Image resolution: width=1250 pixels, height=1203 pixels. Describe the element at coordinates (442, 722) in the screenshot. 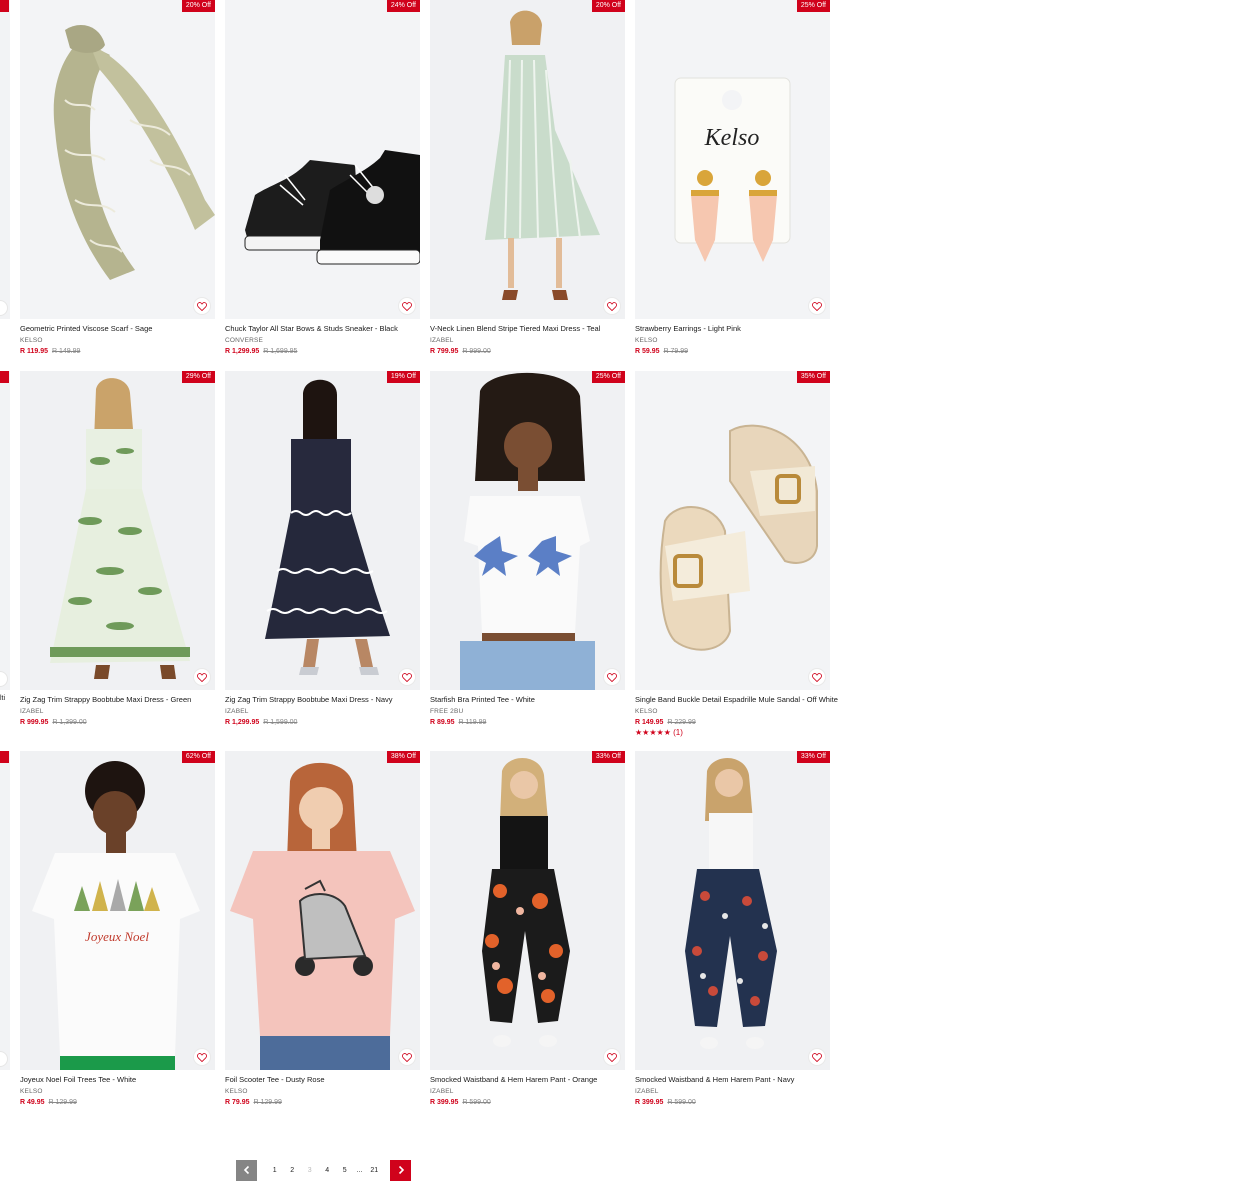

I see `sale-price: R 89.95` at that location.